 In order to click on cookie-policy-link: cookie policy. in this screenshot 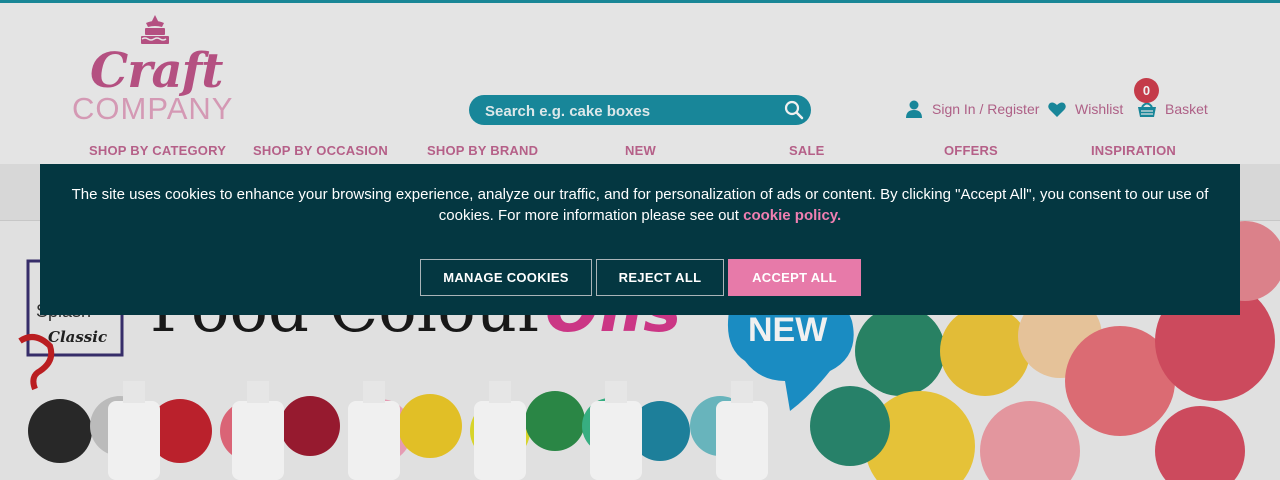, I will do `click(792, 215)`.